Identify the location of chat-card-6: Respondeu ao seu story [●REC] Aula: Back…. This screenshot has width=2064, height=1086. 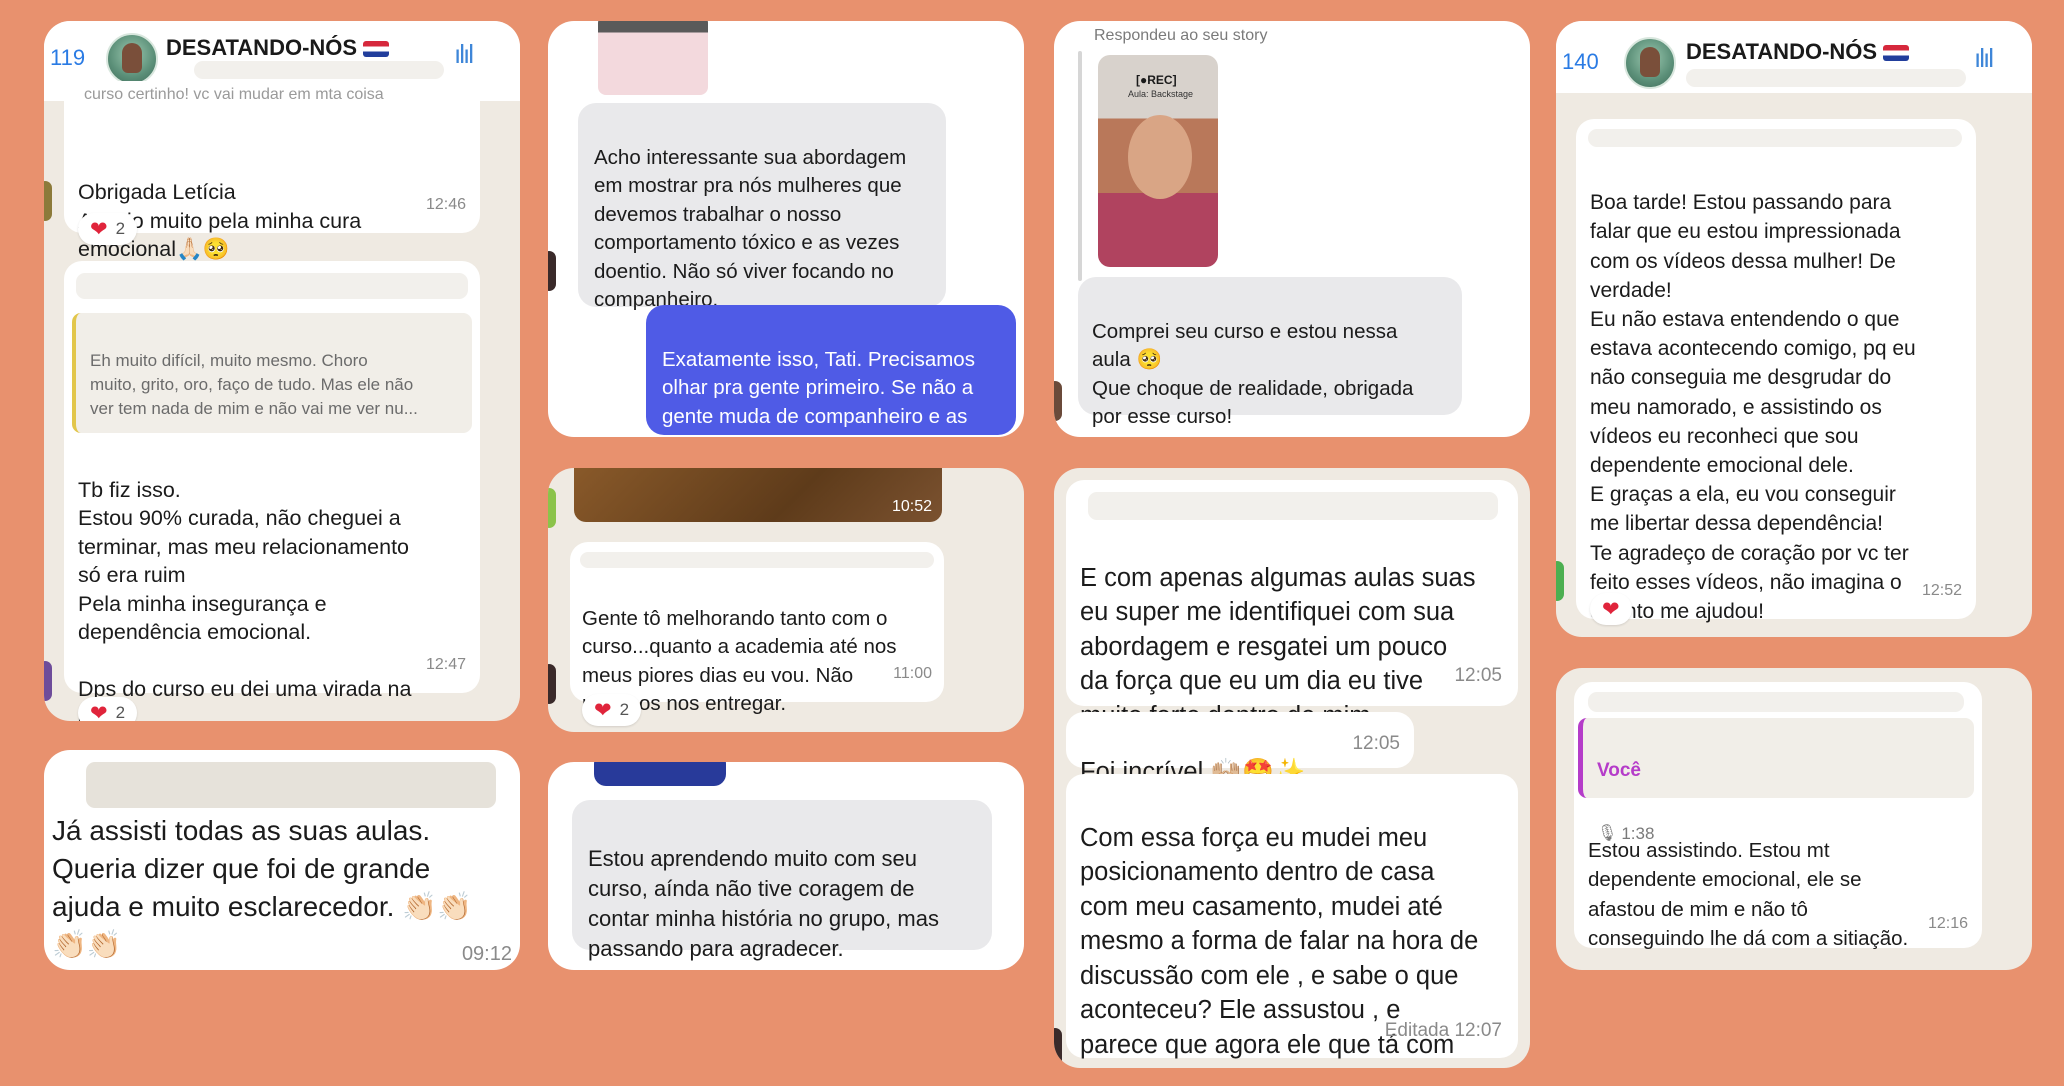
(1292, 229).